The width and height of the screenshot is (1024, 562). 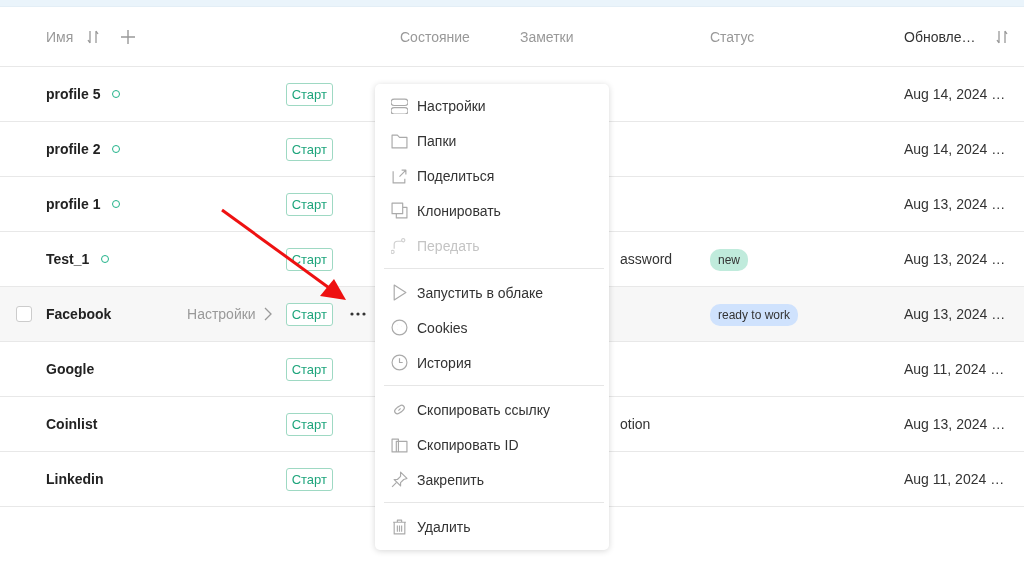 I want to click on profile-name: Coinlist, so click(x=72, y=424).